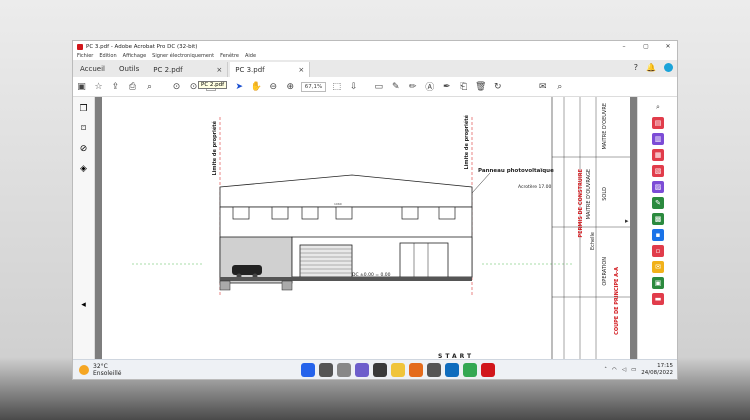 The height and width of the screenshot is (420, 750). Describe the element at coordinates (313, 86) in the screenshot. I see `zoom-select: 67,1%` at that location.